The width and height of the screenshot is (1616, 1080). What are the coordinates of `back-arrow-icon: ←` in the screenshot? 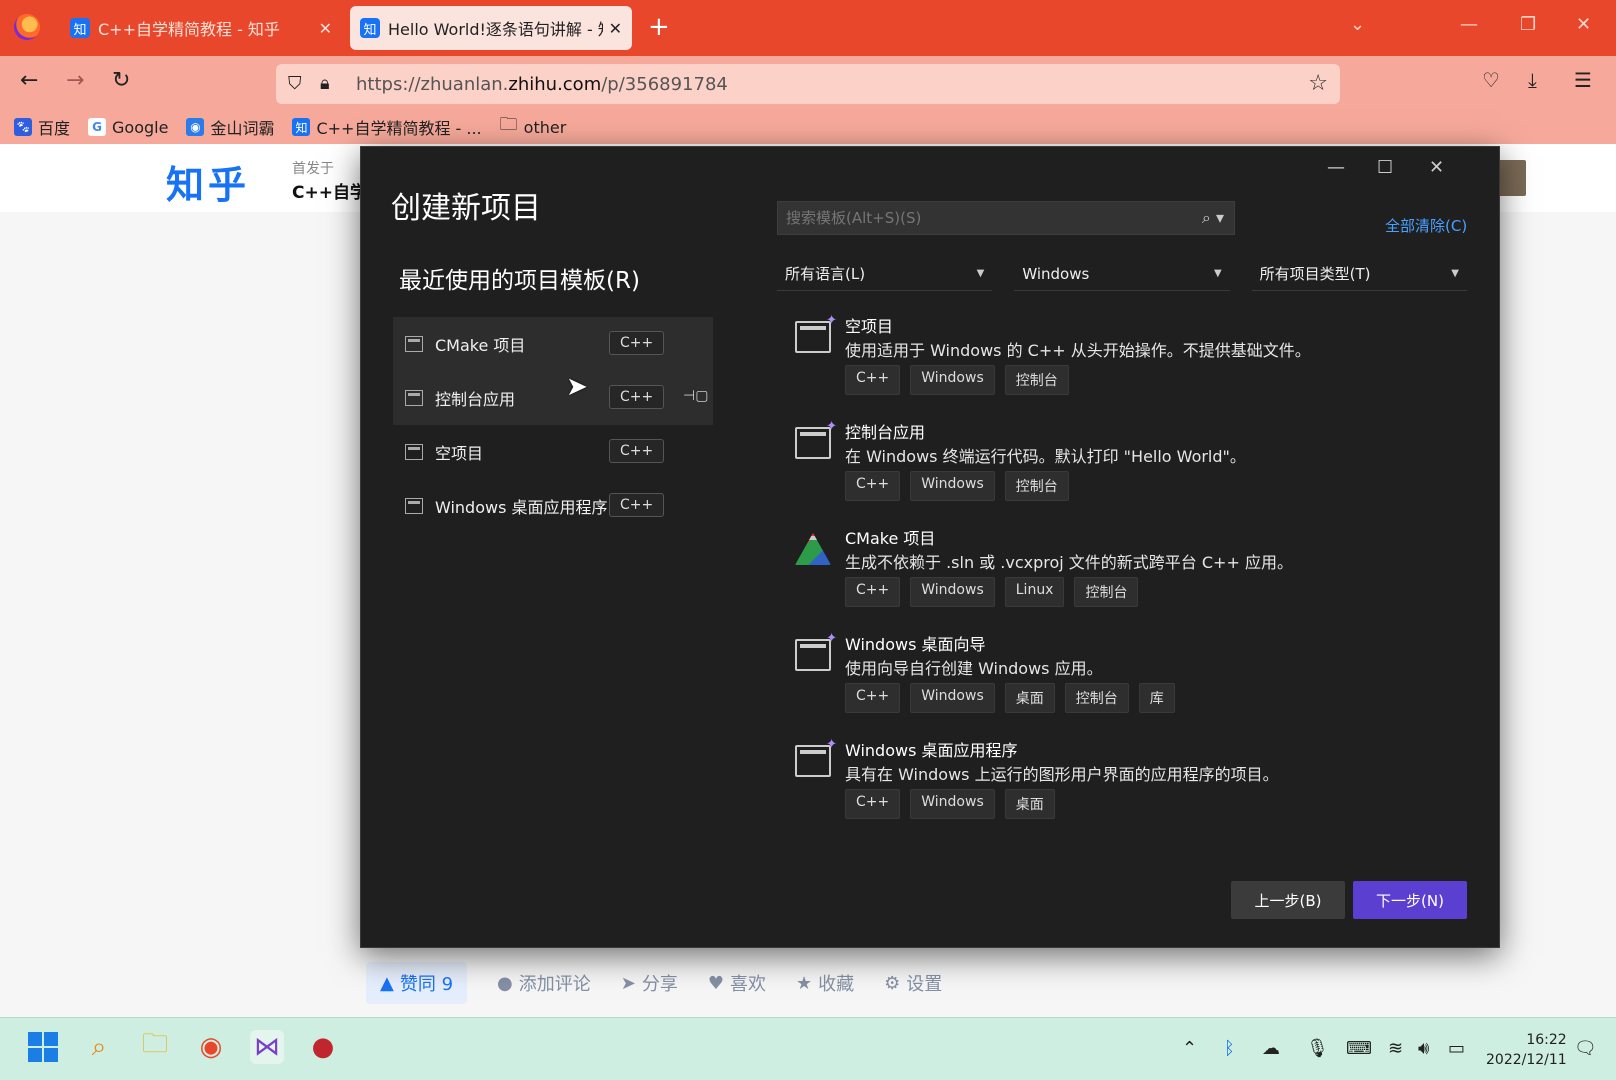 It's located at (29, 80).